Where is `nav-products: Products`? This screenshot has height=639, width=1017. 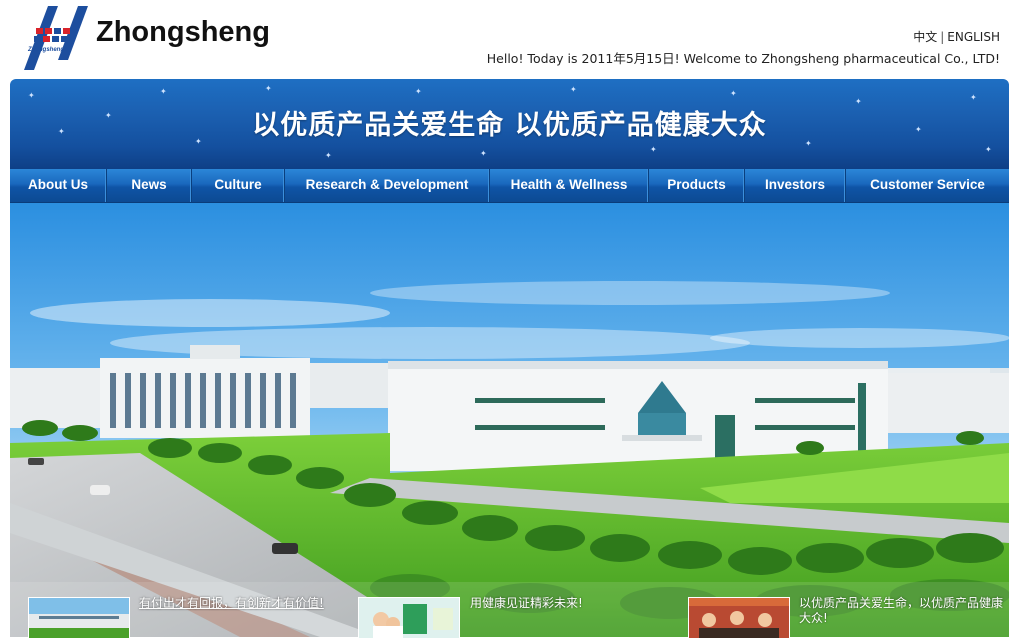 nav-products: Products is located at coordinates (697, 185).